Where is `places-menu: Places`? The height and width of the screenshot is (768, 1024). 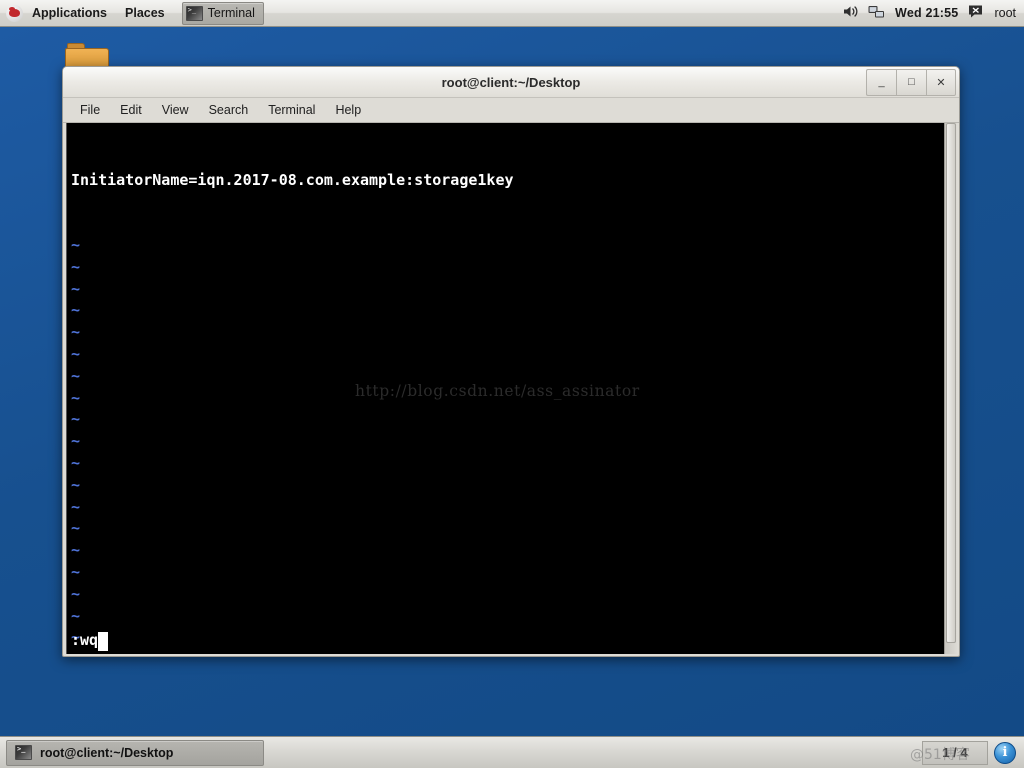
places-menu: Places is located at coordinates (145, 13).